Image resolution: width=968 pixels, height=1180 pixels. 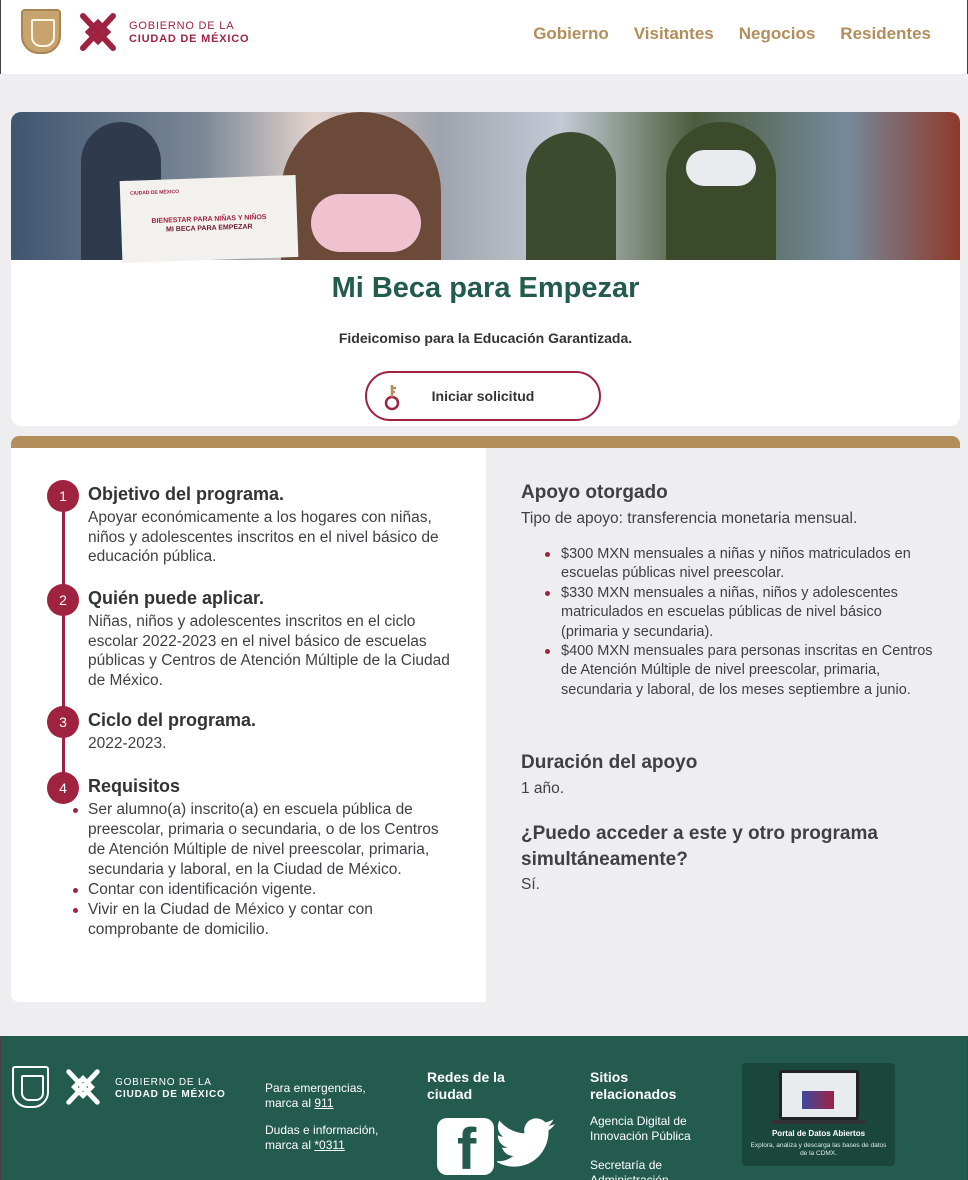 What do you see at coordinates (329, 1145) in the screenshot?
I see `info-phone-link: *0311` at bounding box center [329, 1145].